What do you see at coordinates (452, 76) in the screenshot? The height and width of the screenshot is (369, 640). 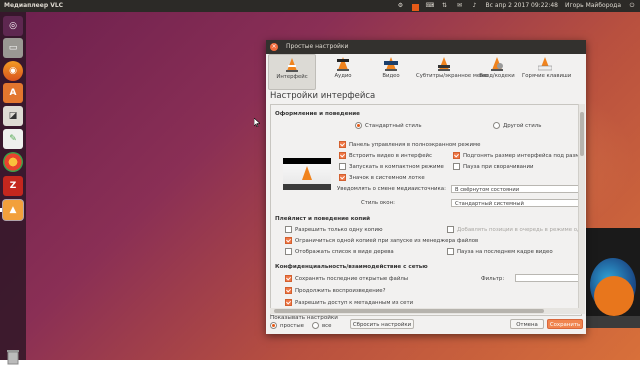 I see `tab-subtitles-label: Субтитры/экранное меню` at bounding box center [452, 76].